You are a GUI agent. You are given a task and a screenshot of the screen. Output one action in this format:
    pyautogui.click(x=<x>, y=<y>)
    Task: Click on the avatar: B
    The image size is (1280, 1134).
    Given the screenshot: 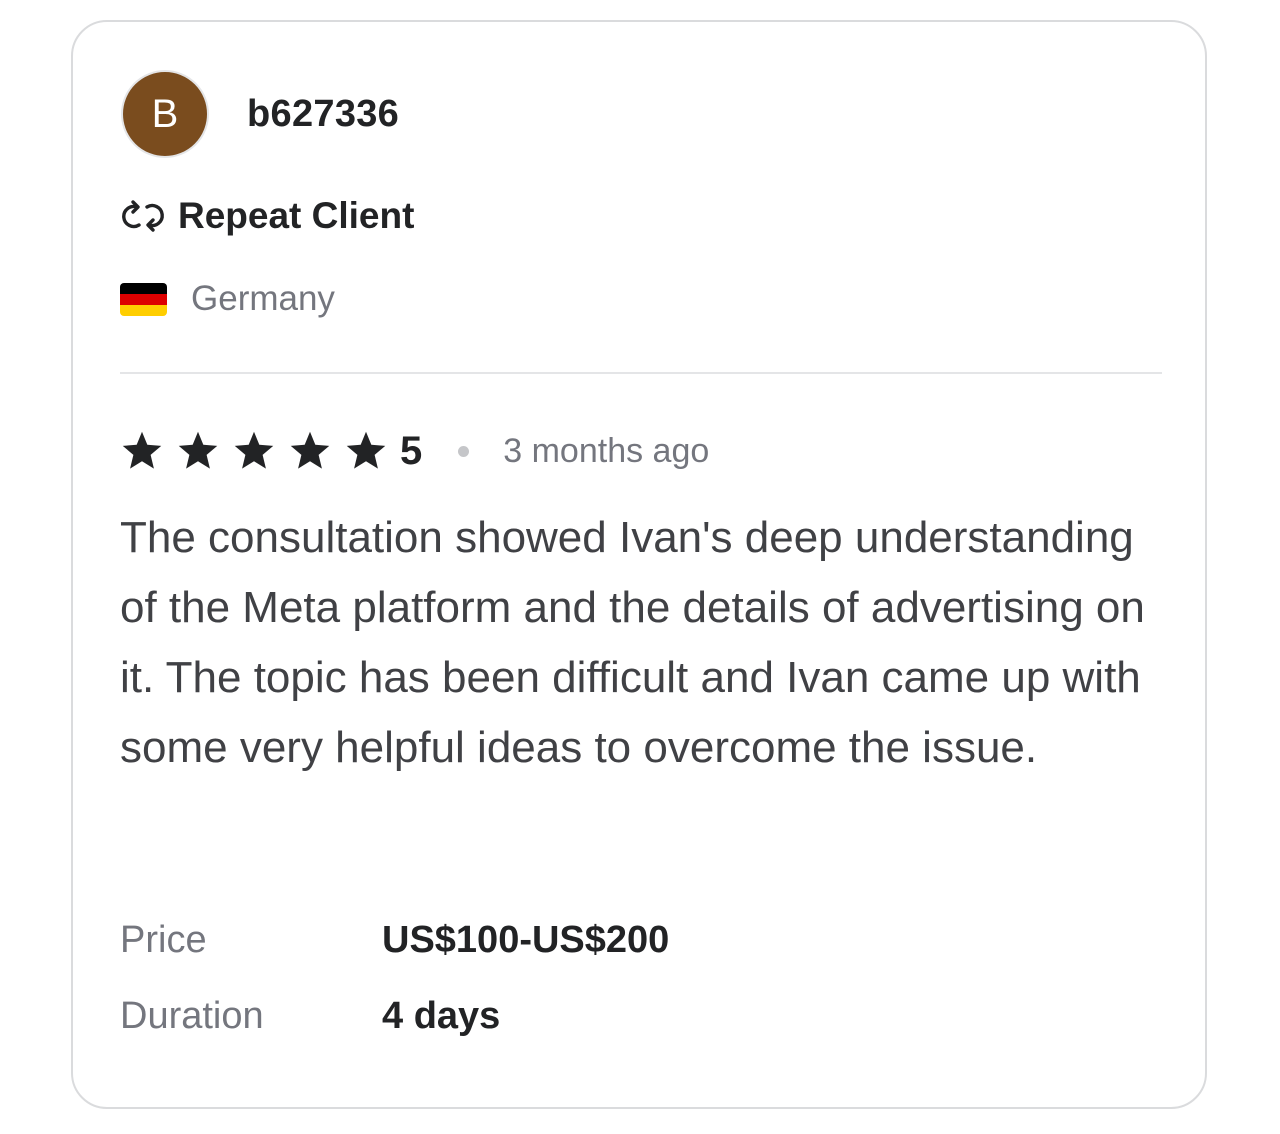 What is the action you would take?
    pyautogui.click(x=165, y=114)
    